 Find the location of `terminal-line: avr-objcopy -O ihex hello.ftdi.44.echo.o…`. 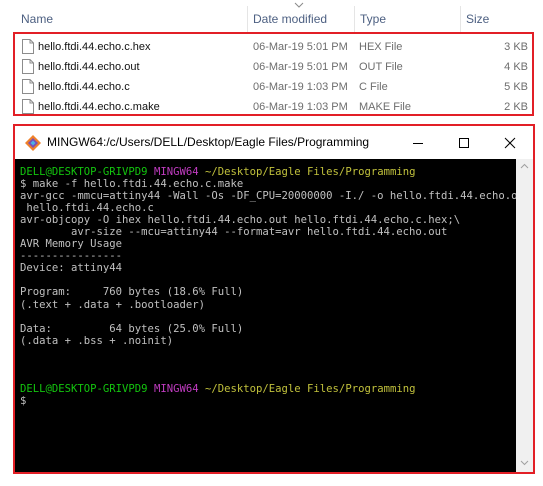

terminal-line: avr-objcopy -O ihex hello.ftdi.44.echo.o… is located at coordinates (240, 220).